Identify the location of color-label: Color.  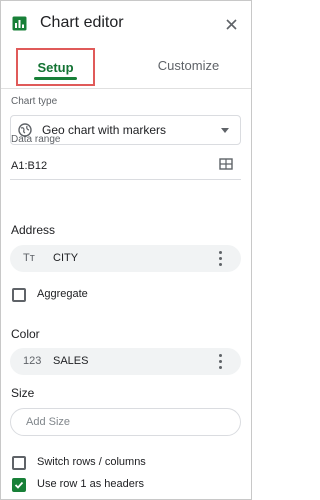
(25, 334).